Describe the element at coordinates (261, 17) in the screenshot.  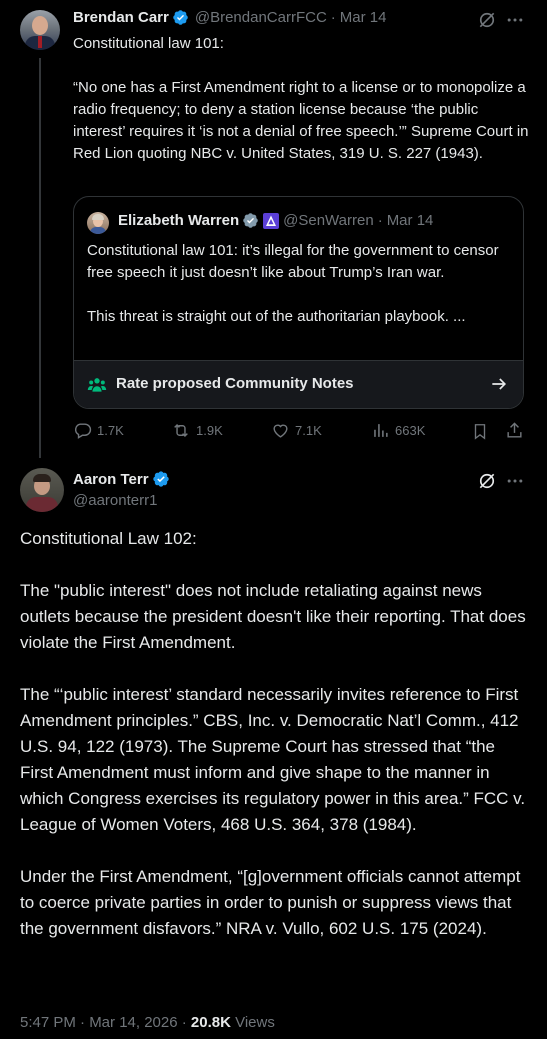
I see `author-handle: @BrendanCarrFCC` at that location.